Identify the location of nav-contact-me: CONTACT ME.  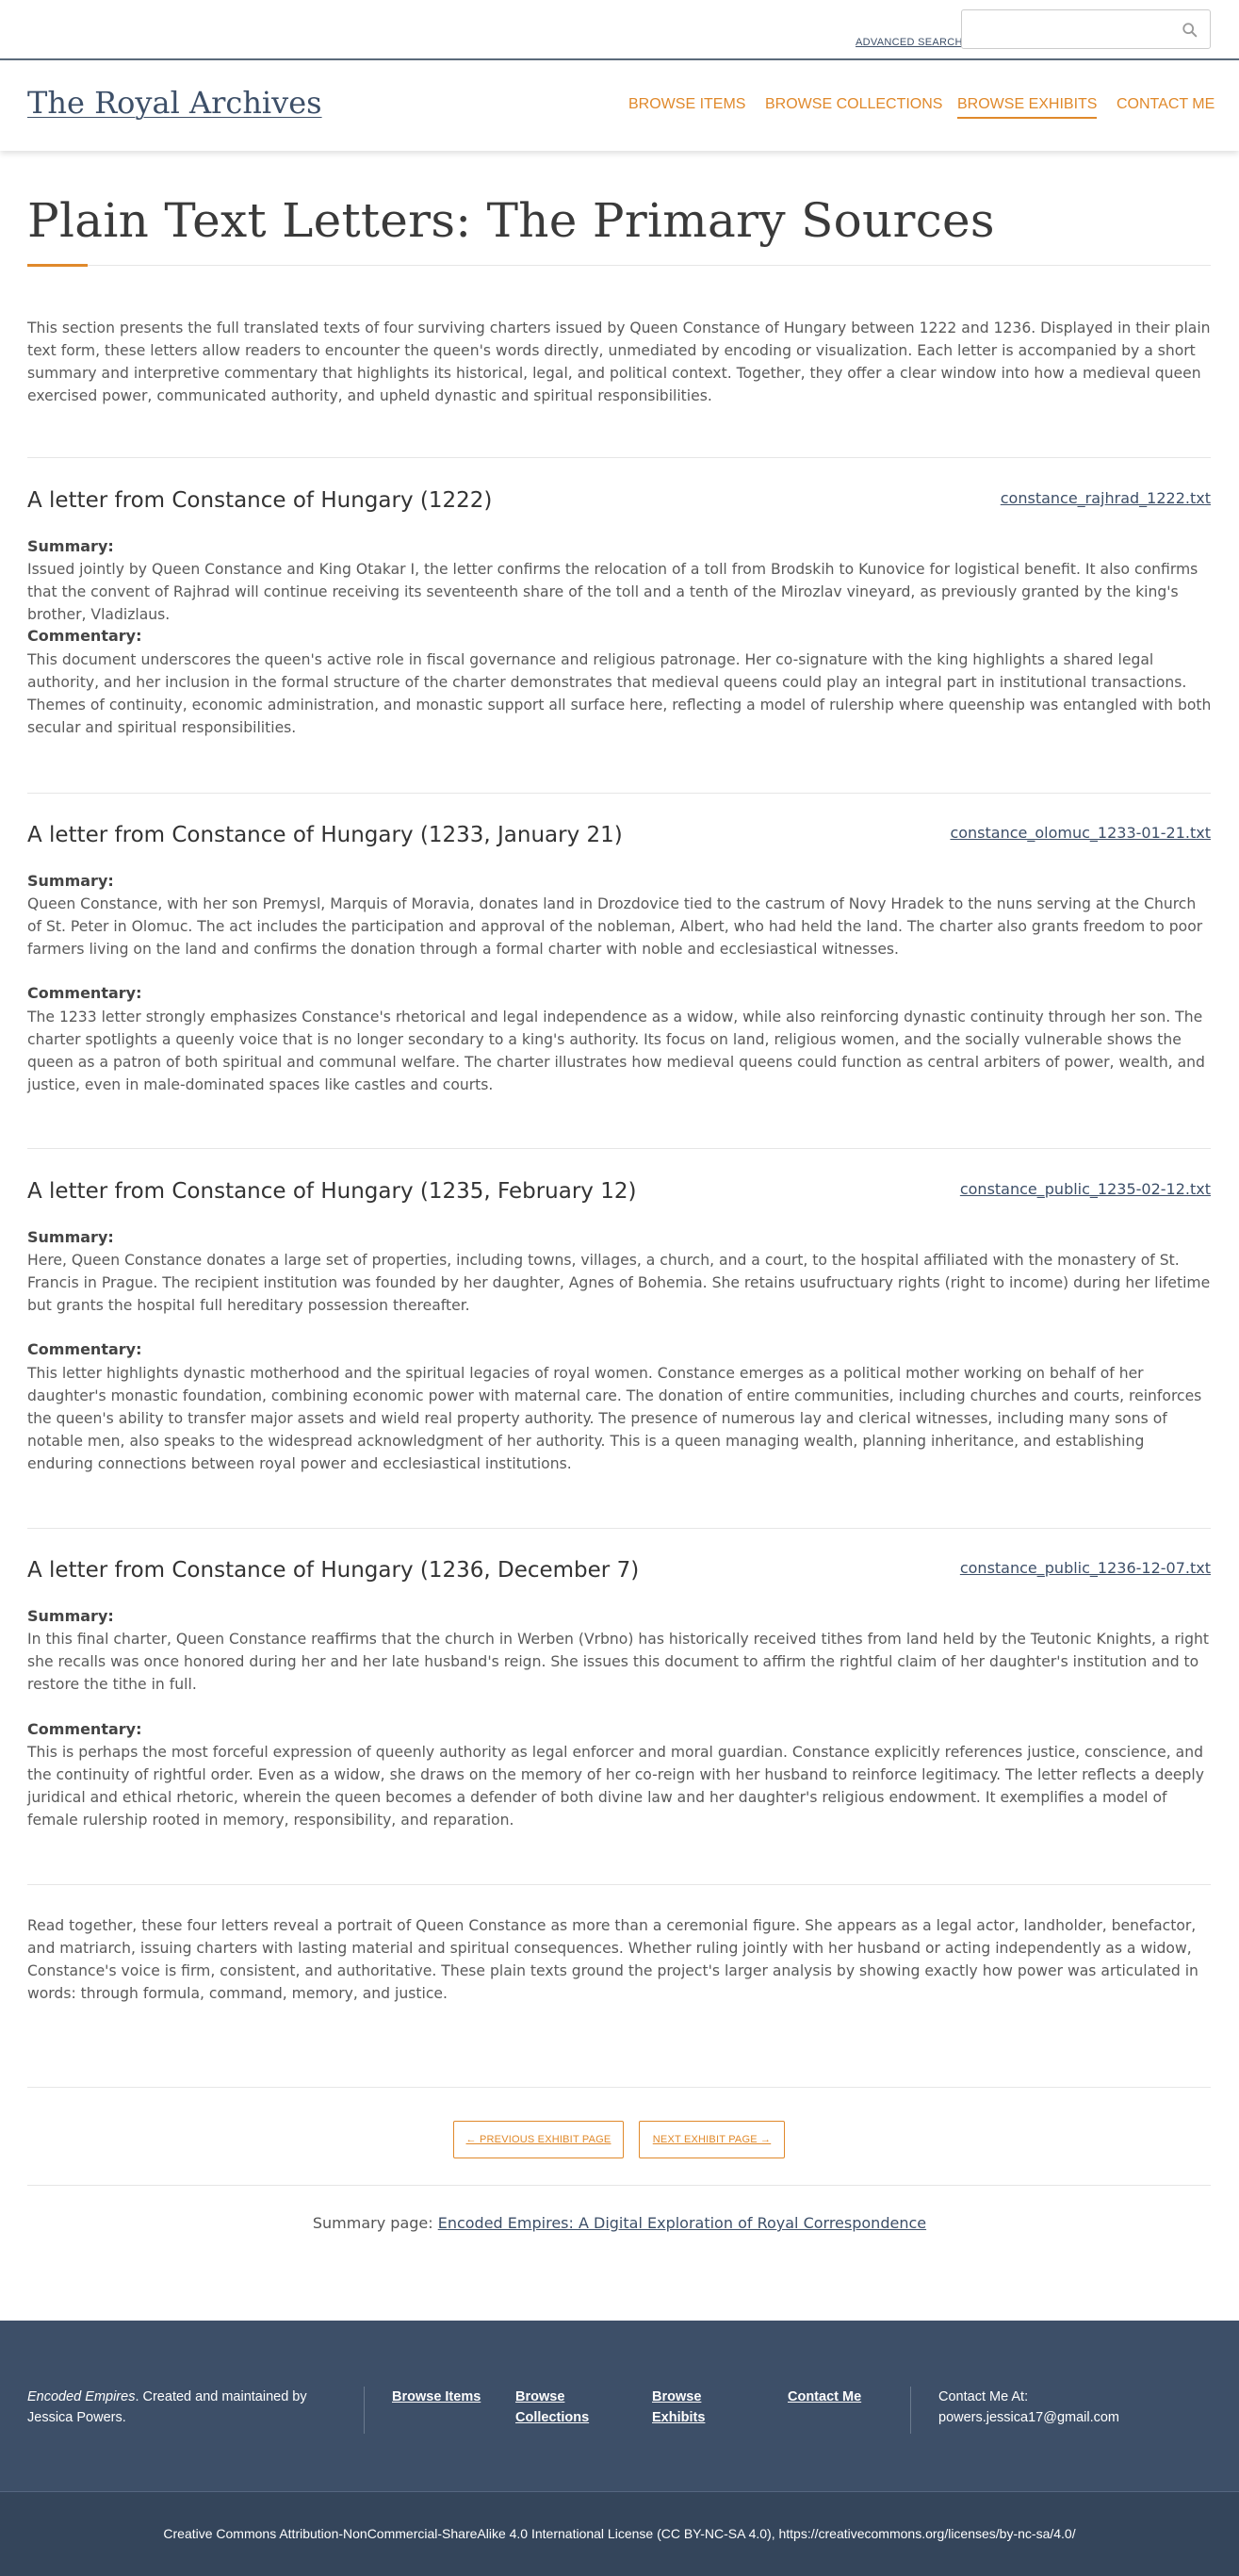
(1166, 104).